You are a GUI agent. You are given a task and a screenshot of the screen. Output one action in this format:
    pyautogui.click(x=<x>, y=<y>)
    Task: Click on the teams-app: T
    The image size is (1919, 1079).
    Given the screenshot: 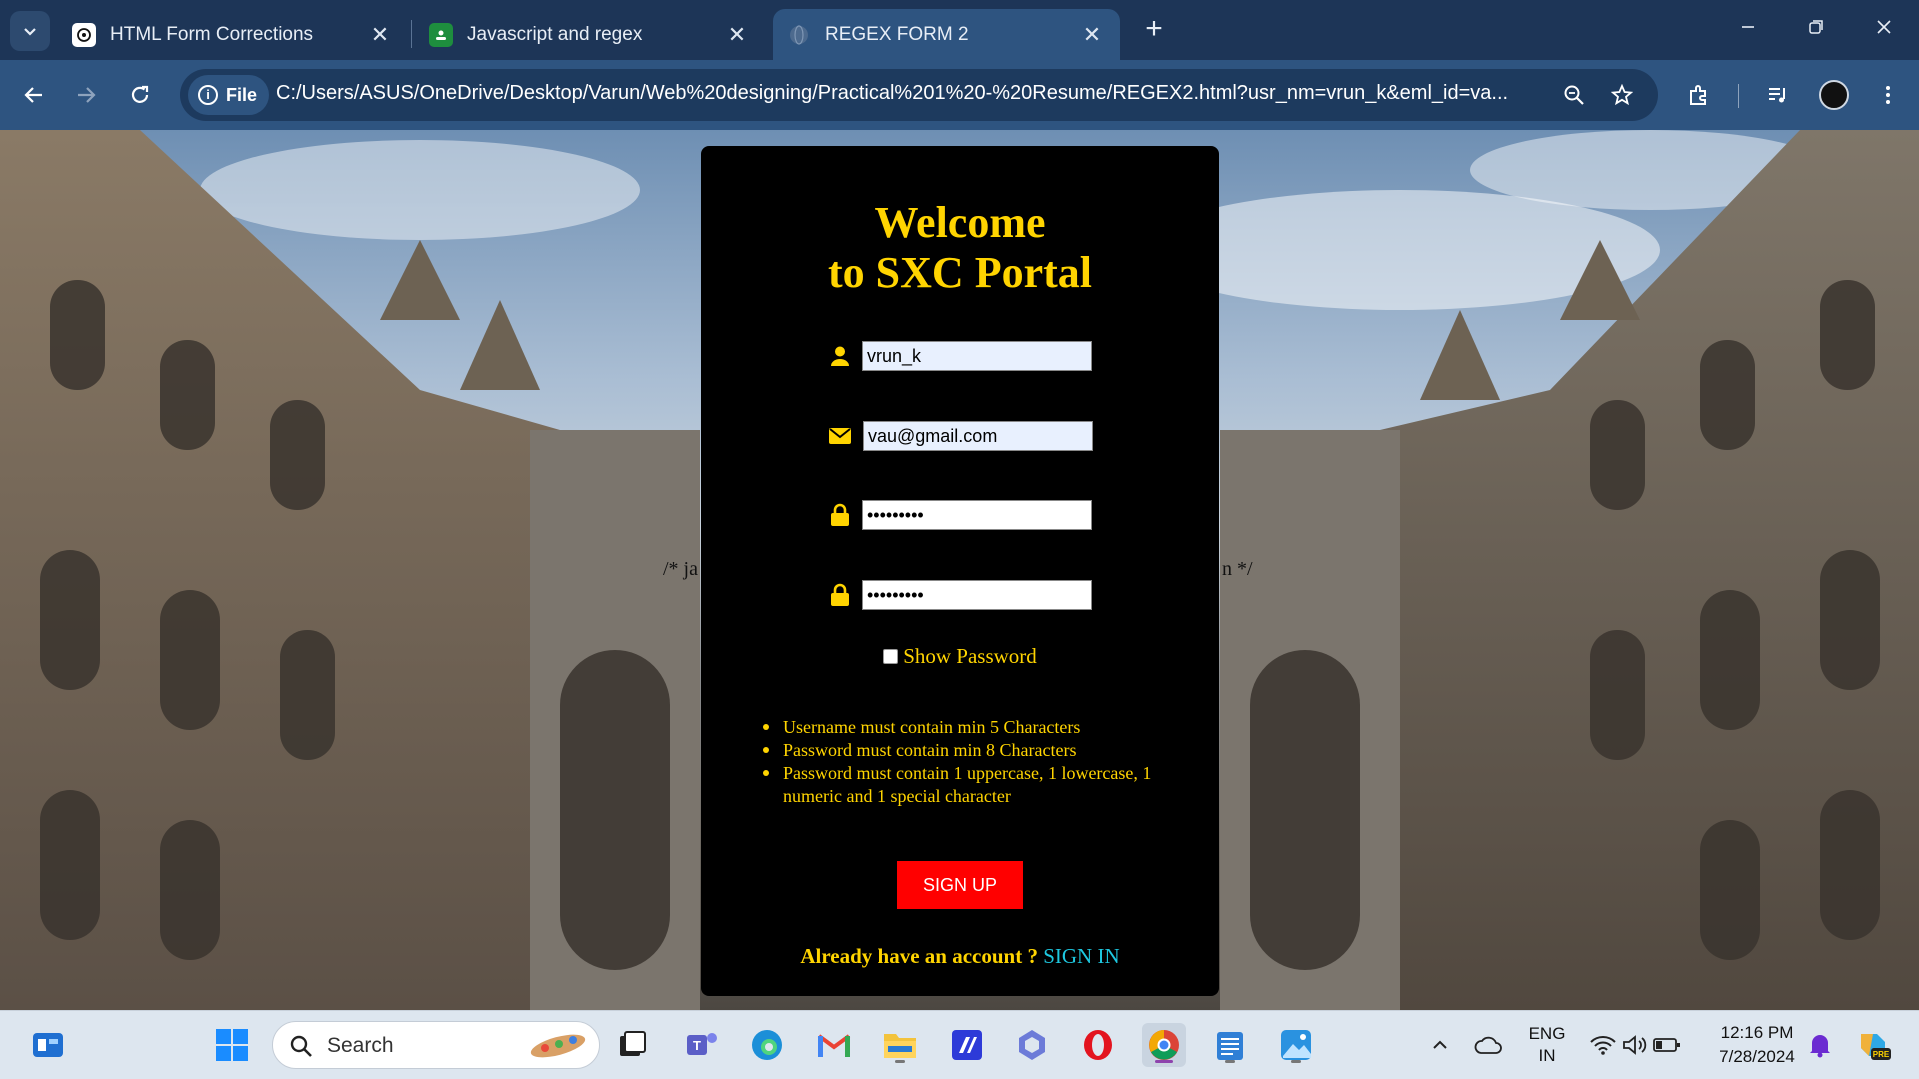 What is the action you would take?
    pyautogui.click(x=702, y=1045)
    